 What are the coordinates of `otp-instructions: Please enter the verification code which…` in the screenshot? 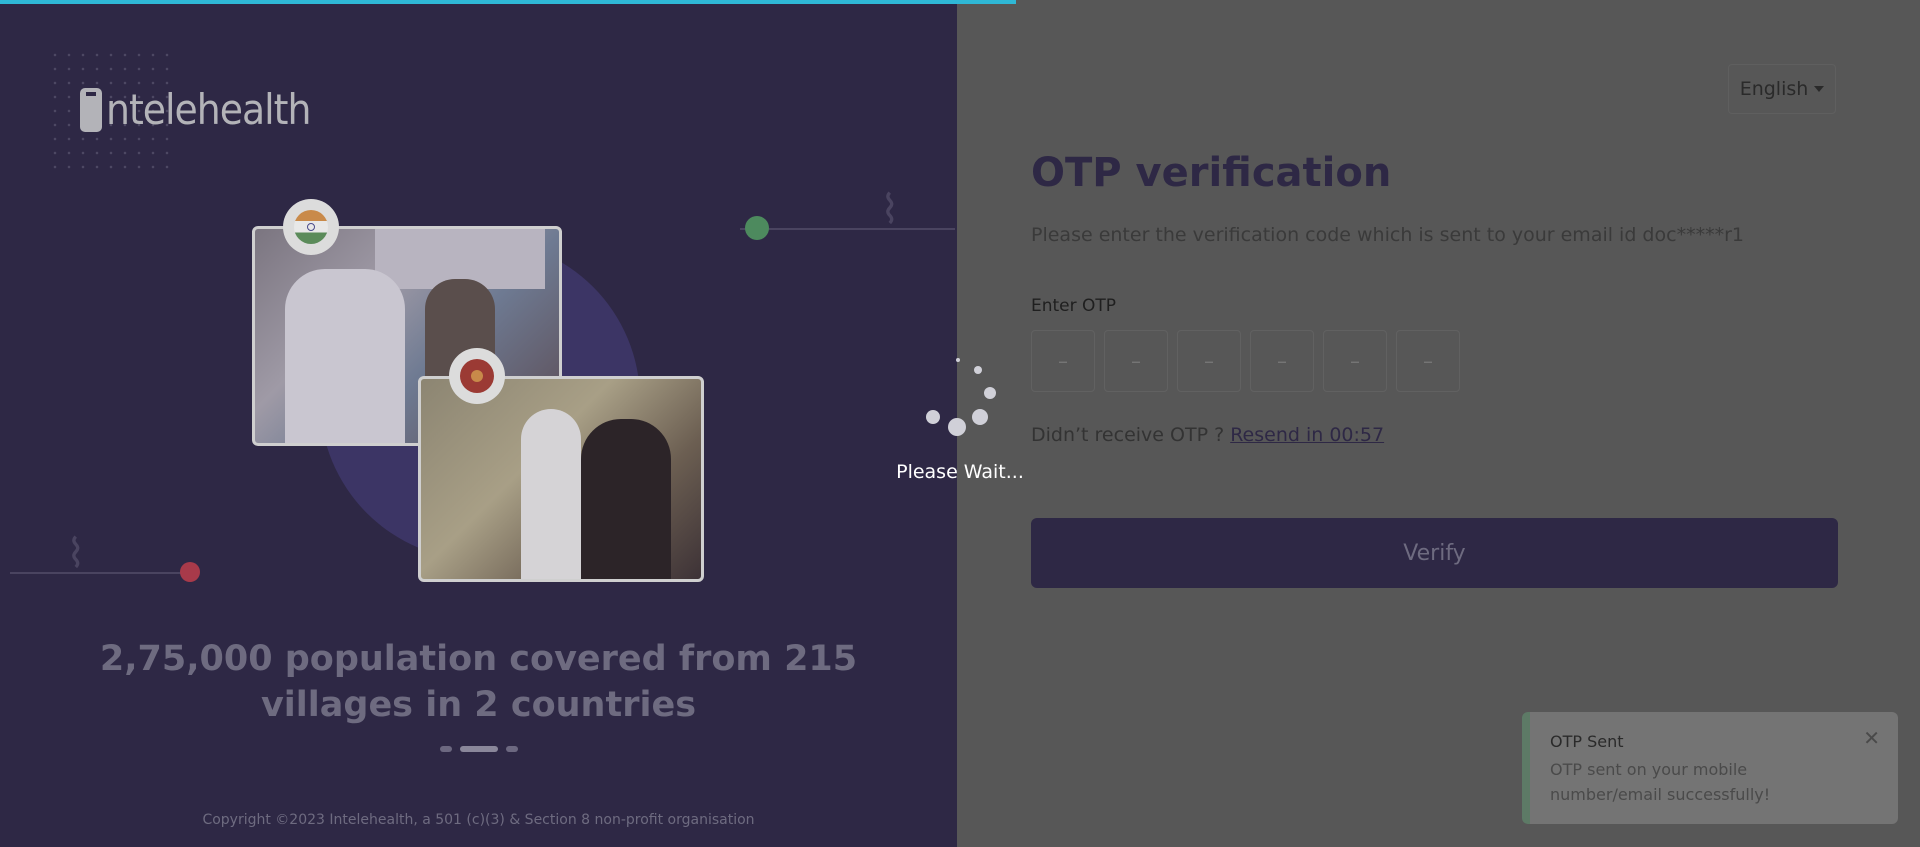 It's located at (1387, 235).